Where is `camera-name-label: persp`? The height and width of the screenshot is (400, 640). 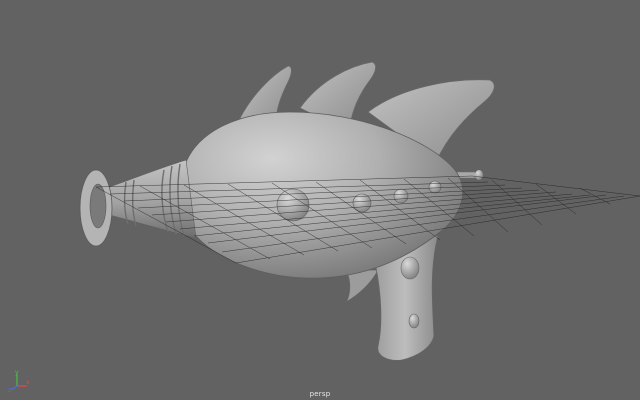
camera-name-label: persp is located at coordinates (320, 394).